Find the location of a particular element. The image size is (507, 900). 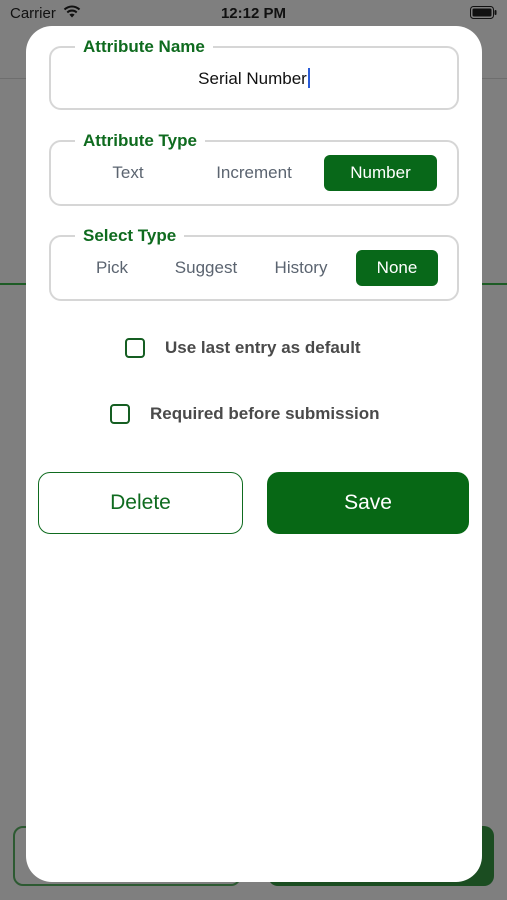

text-caret is located at coordinates (308, 78).